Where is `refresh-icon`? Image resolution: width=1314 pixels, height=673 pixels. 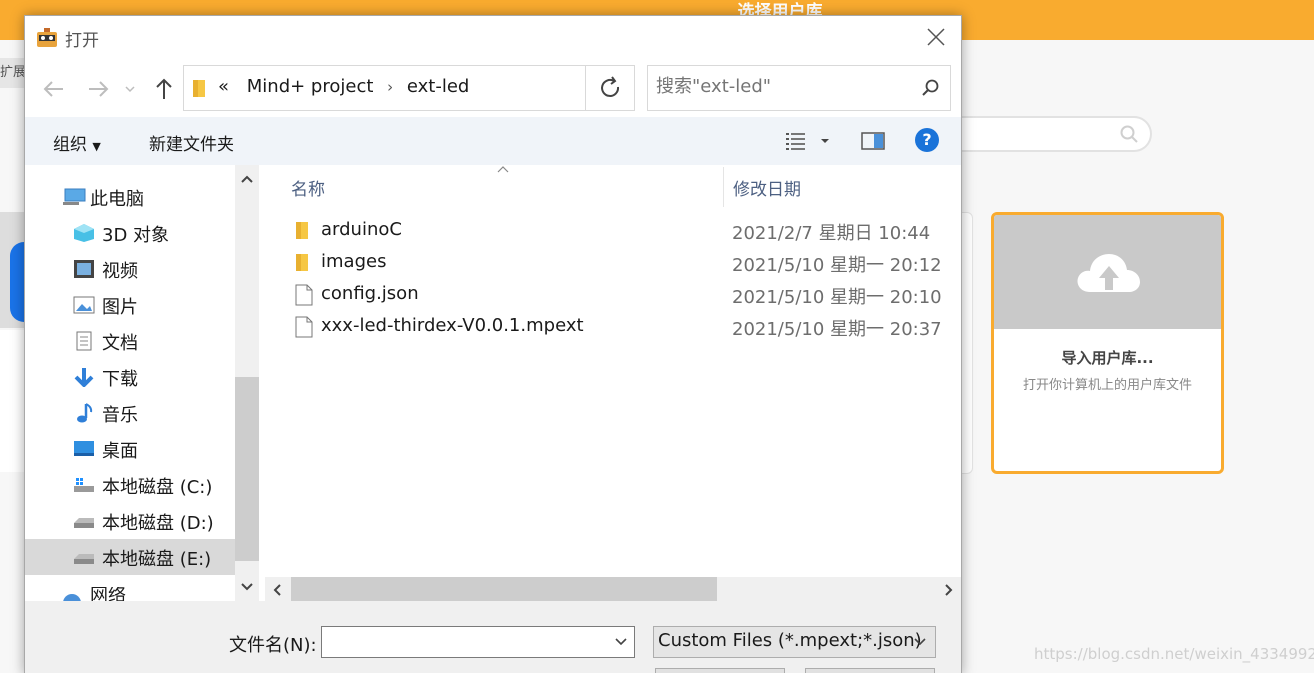
refresh-icon is located at coordinates (610, 86).